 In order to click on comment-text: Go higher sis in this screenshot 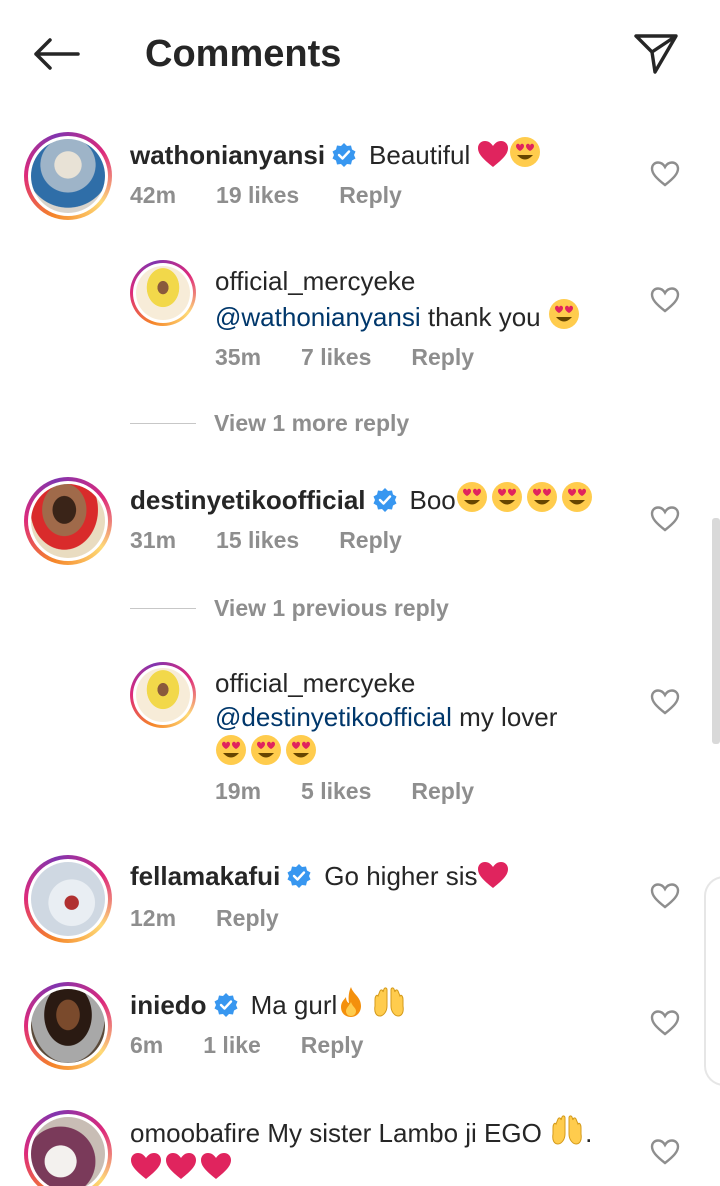, I will do `click(401, 876)`.